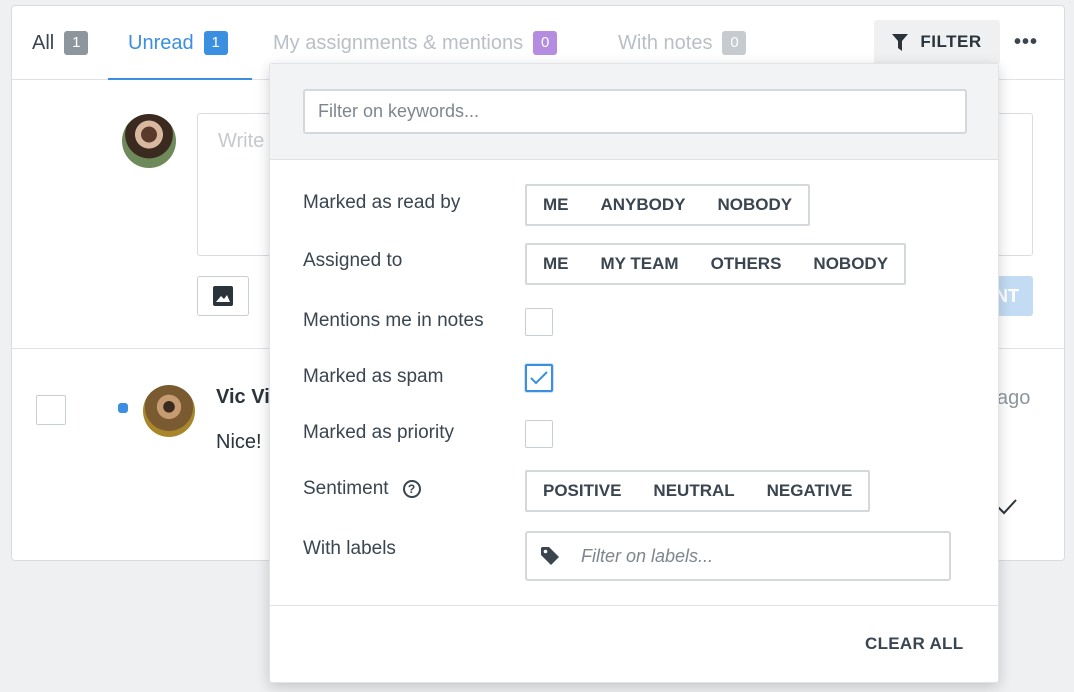  I want to click on sentiment-label: Sentiment?, so click(362, 489).